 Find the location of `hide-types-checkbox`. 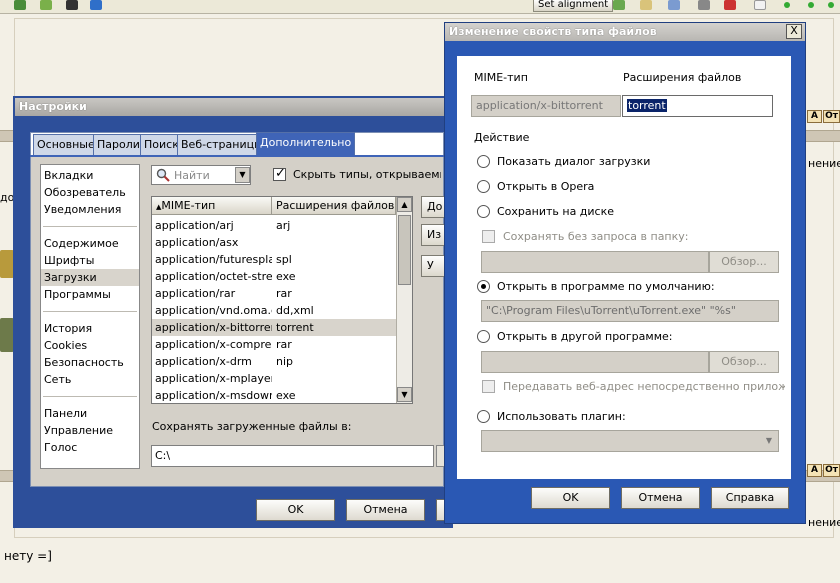

hide-types-checkbox is located at coordinates (279, 173).